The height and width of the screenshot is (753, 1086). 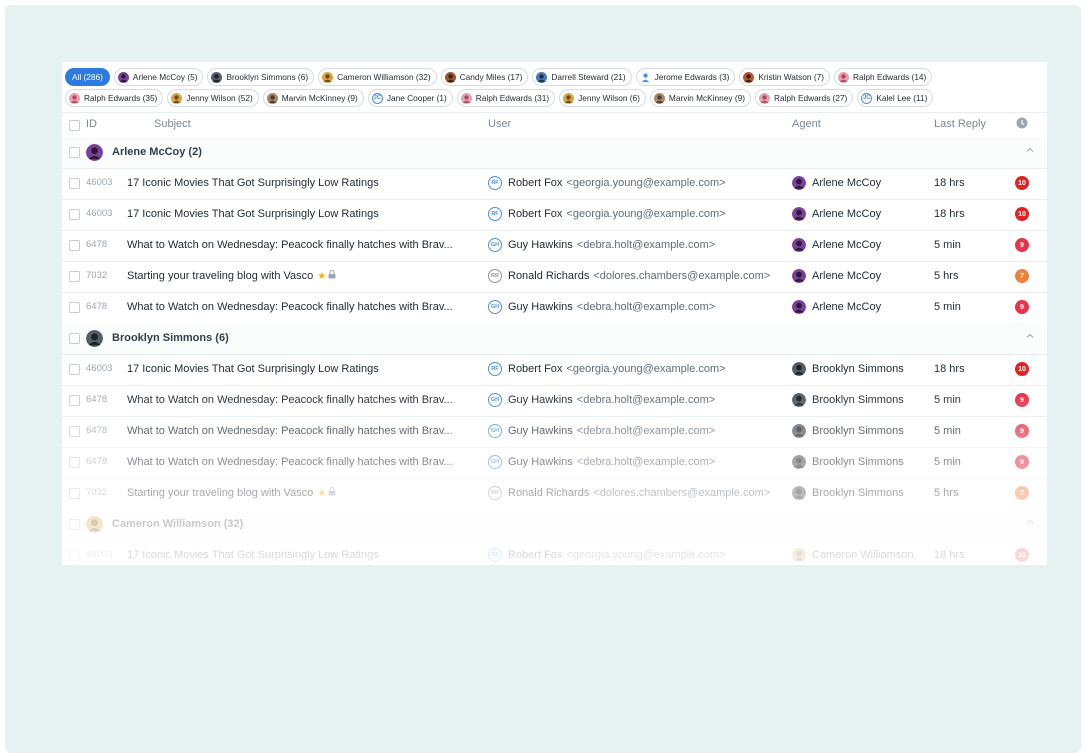 What do you see at coordinates (804, 98) in the screenshot?
I see `filter-chip: Ralph Edwards (27)` at bounding box center [804, 98].